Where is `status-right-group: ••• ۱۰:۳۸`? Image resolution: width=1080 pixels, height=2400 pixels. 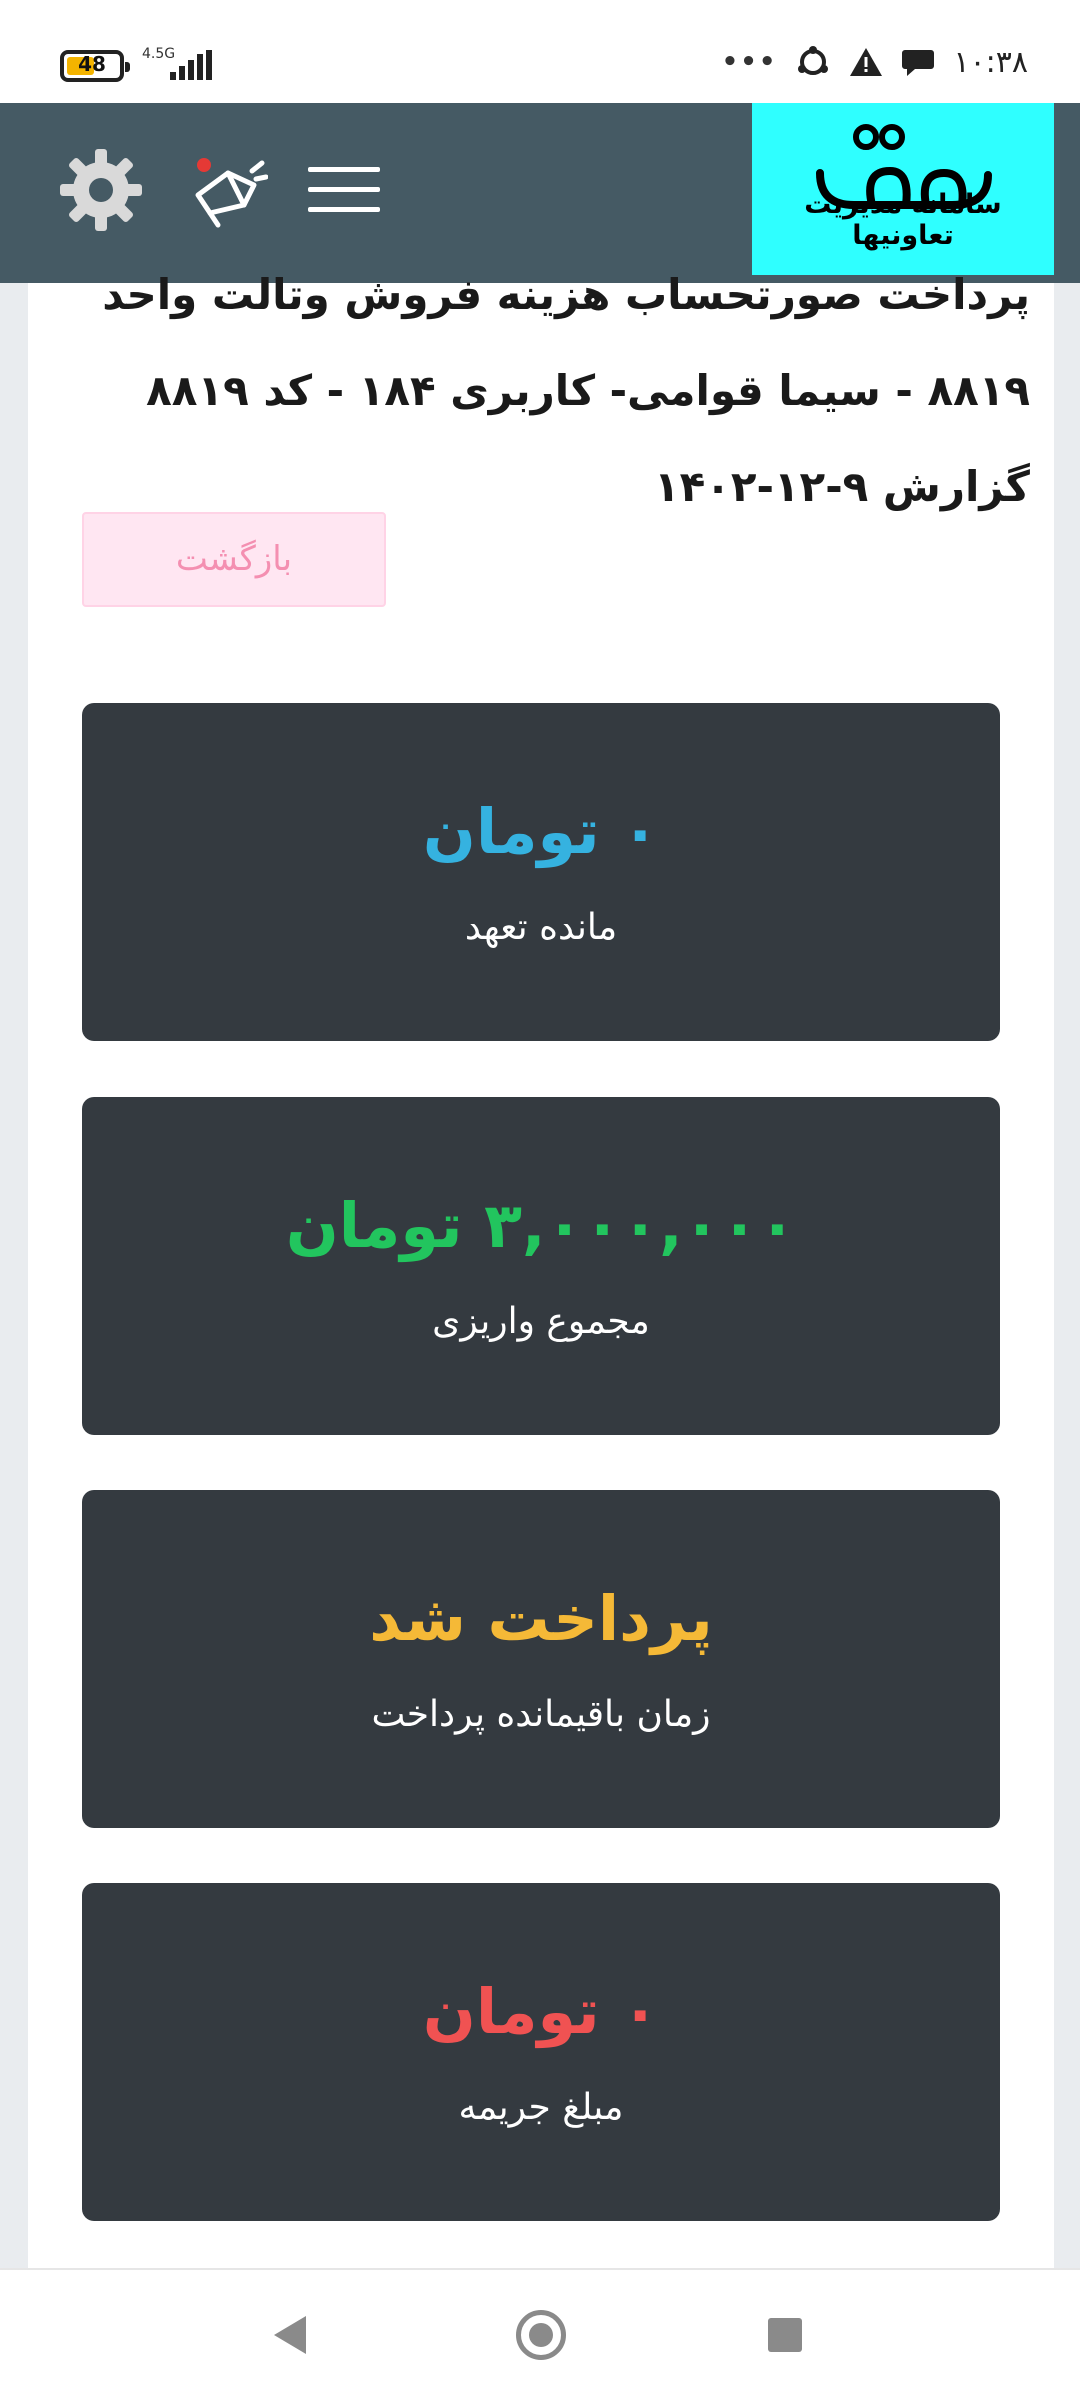
status-right-group: ••• ۱۰:۳۸ is located at coordinates (875, 62).